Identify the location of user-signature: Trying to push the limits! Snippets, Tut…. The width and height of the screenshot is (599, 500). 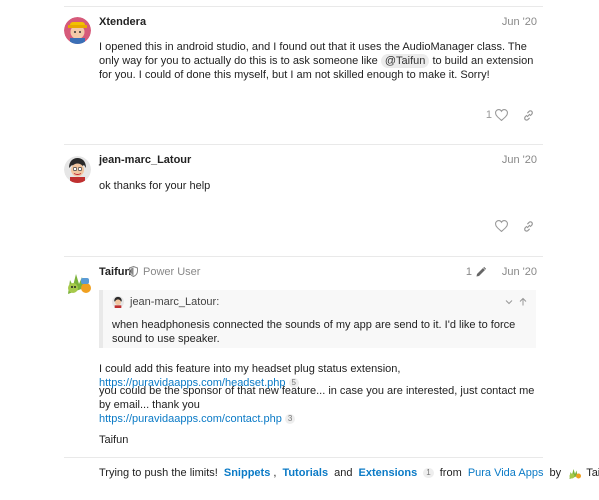
(349, 473).